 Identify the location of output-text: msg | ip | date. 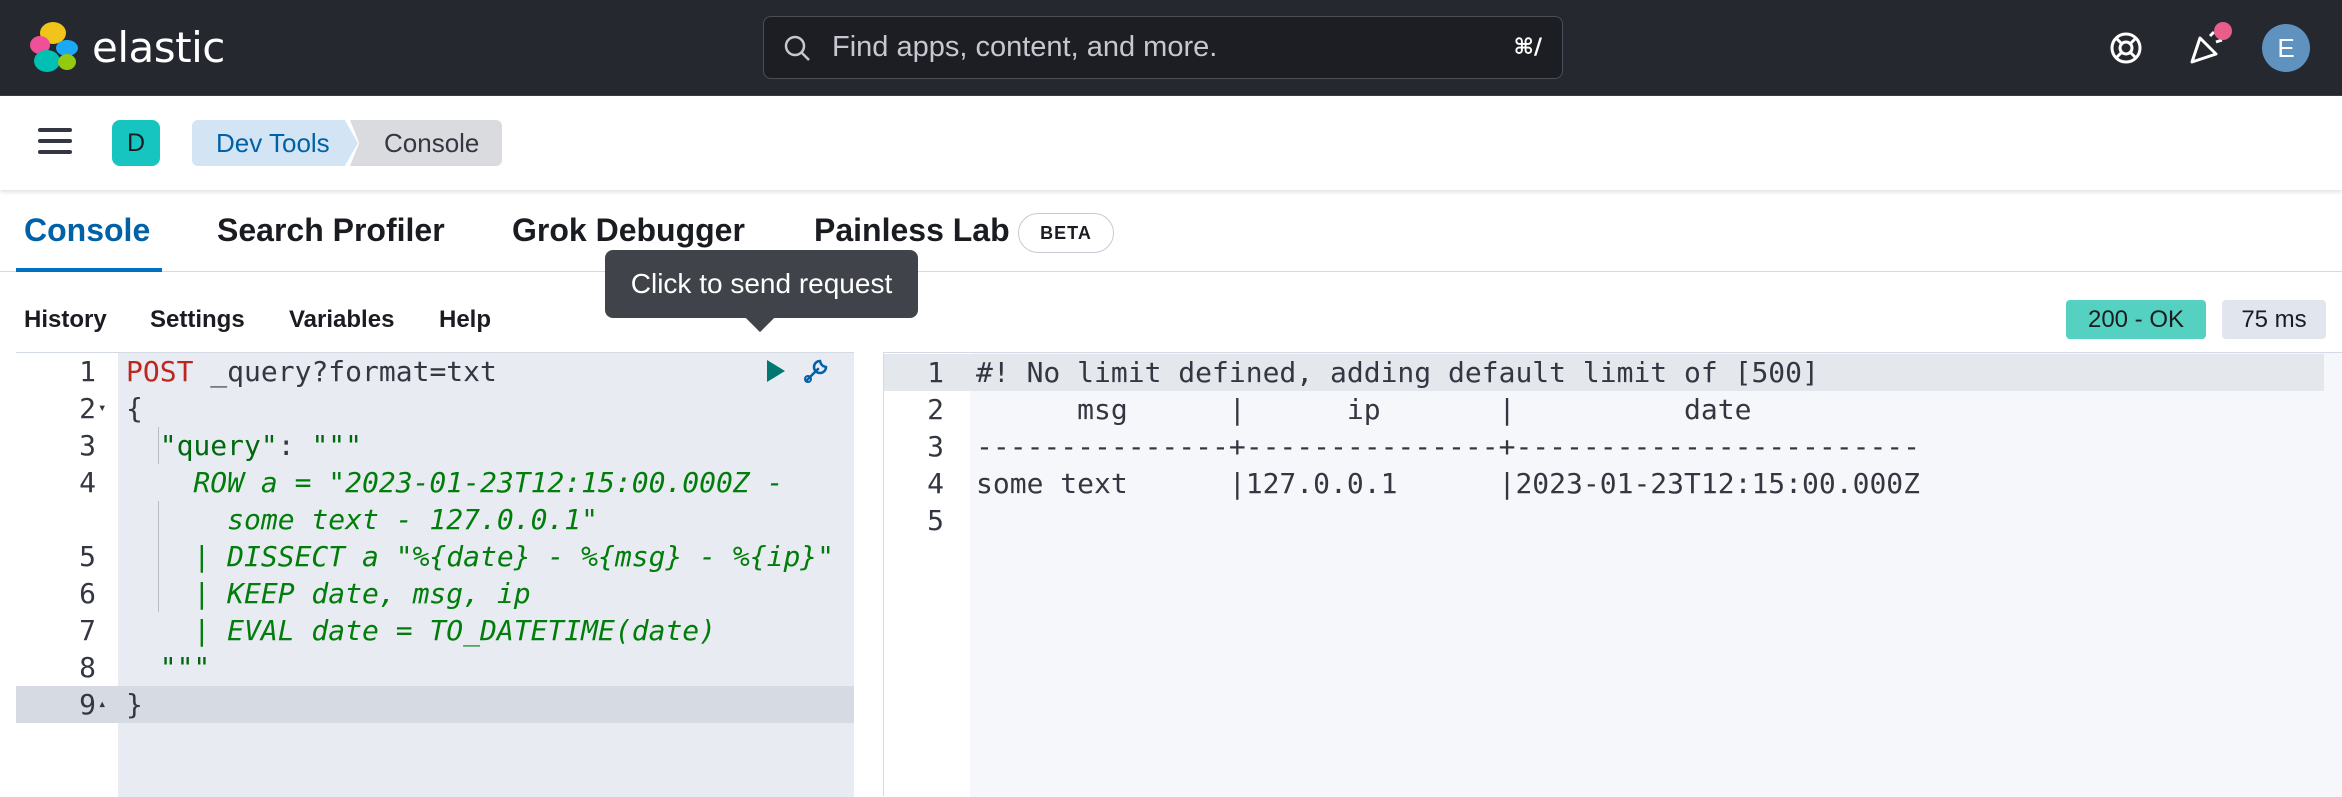
(1448, 409).